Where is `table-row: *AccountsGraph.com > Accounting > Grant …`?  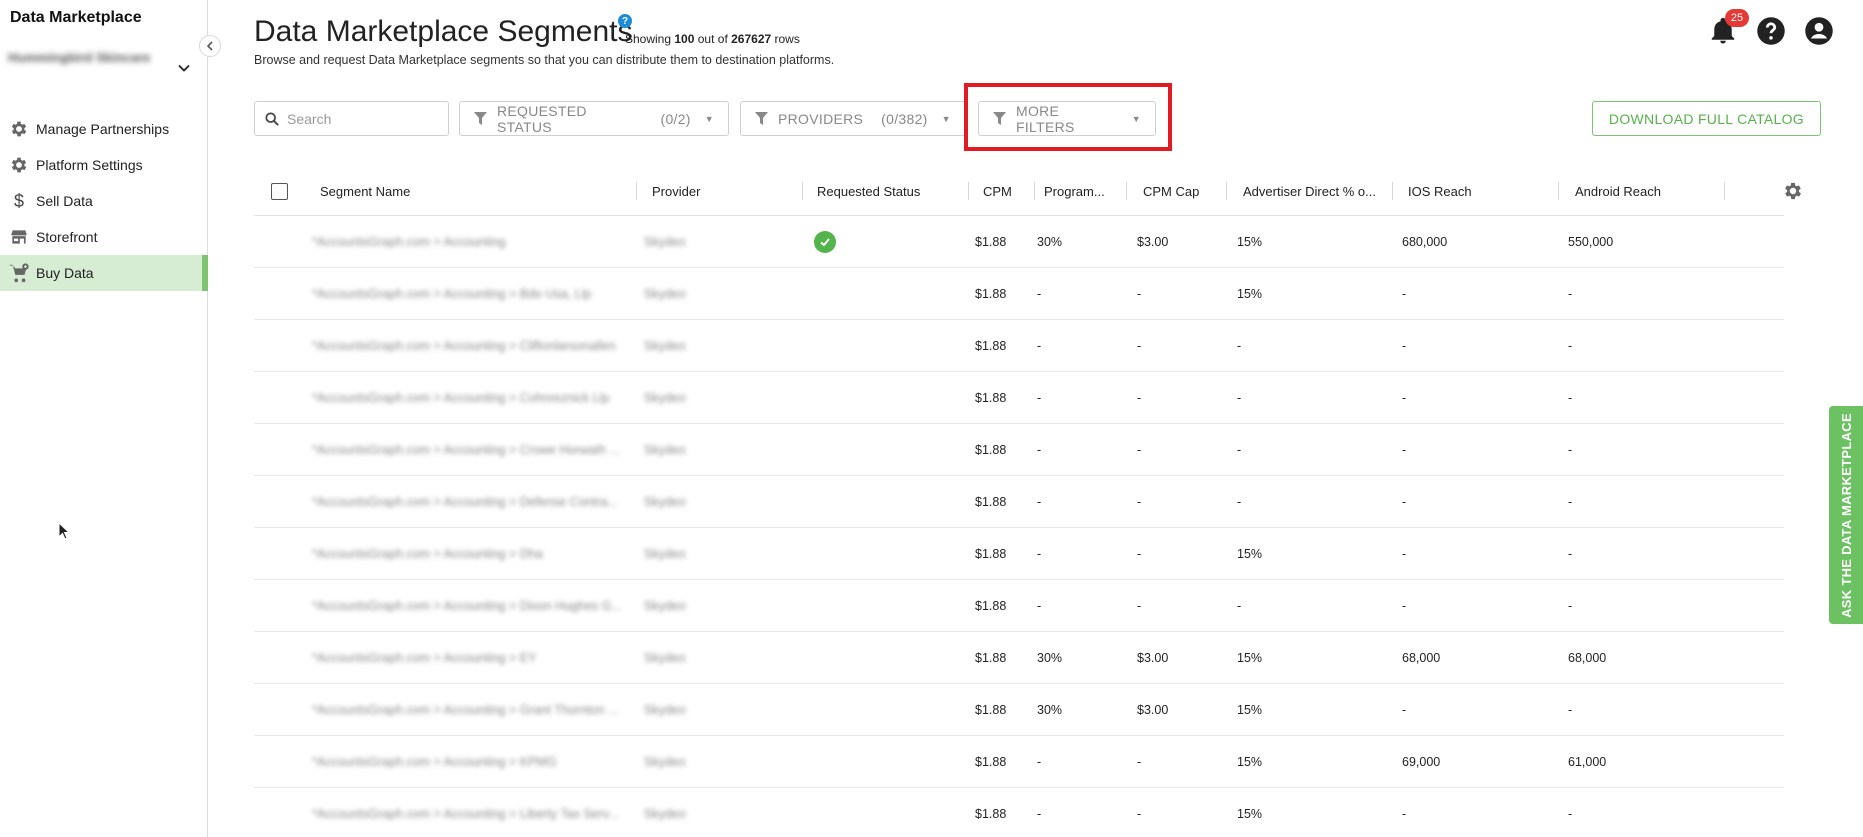
table-row: *AccountsGraph.com > Accounting > Grant … is located at coordinates (1019, 710).